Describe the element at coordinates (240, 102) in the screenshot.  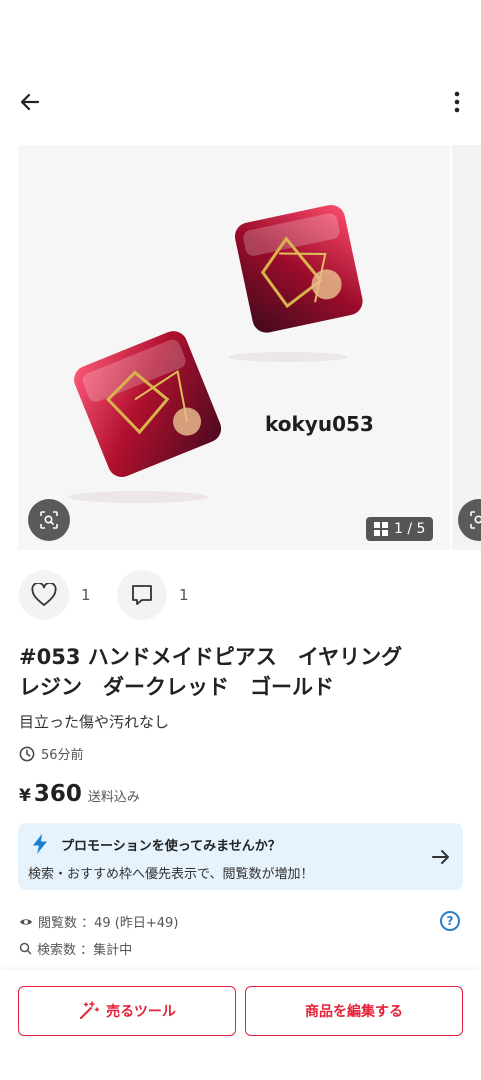
I see `top-app-bar` at that location.